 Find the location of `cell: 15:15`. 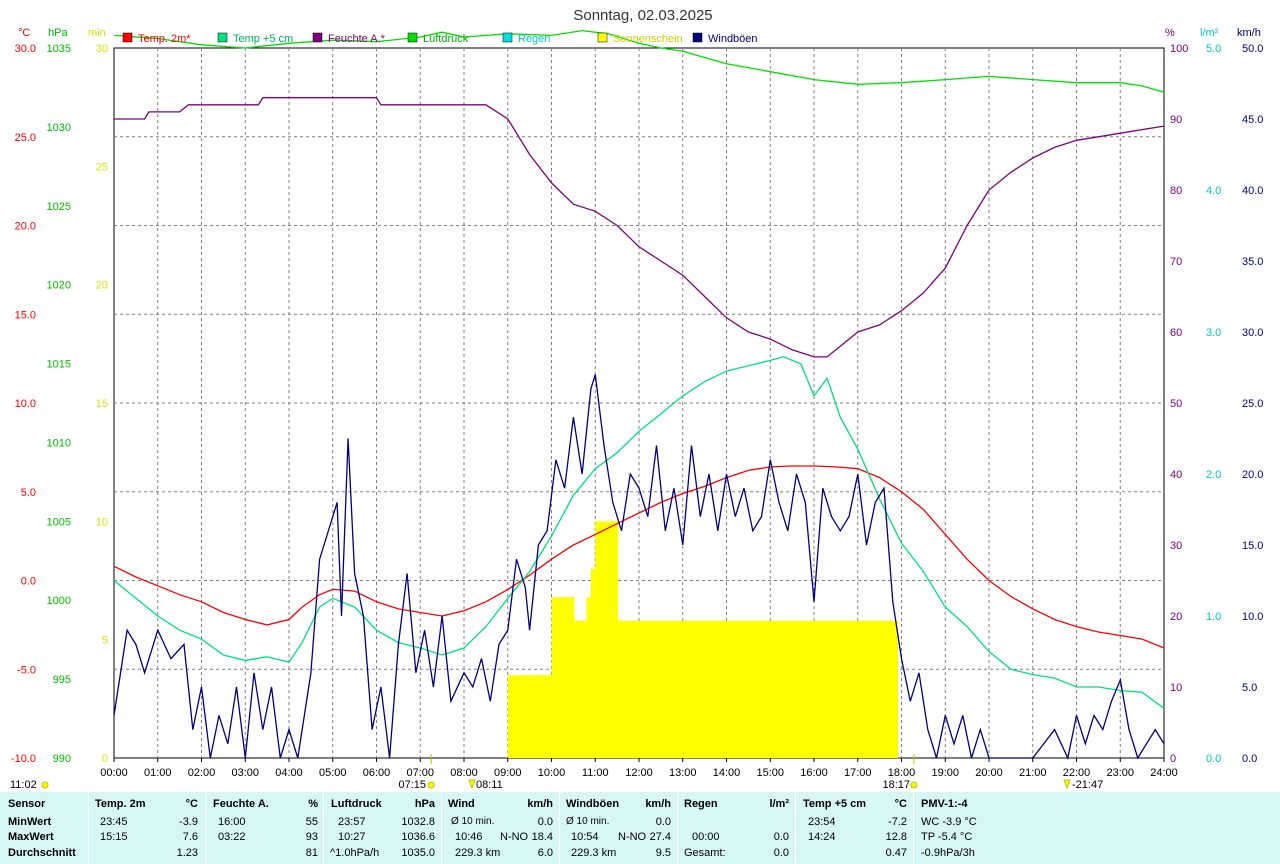

cell: 15:15 is located at coordinates (114, 837).